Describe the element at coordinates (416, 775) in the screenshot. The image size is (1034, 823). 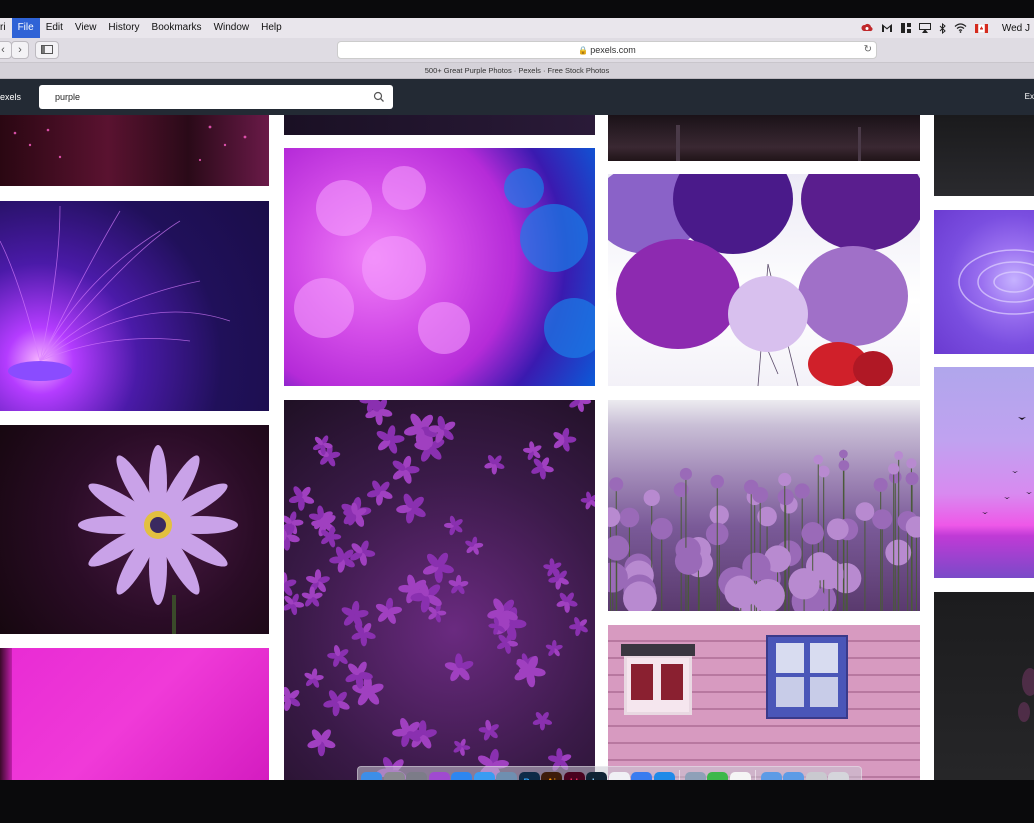
I see `launchpad-icon` at that location.